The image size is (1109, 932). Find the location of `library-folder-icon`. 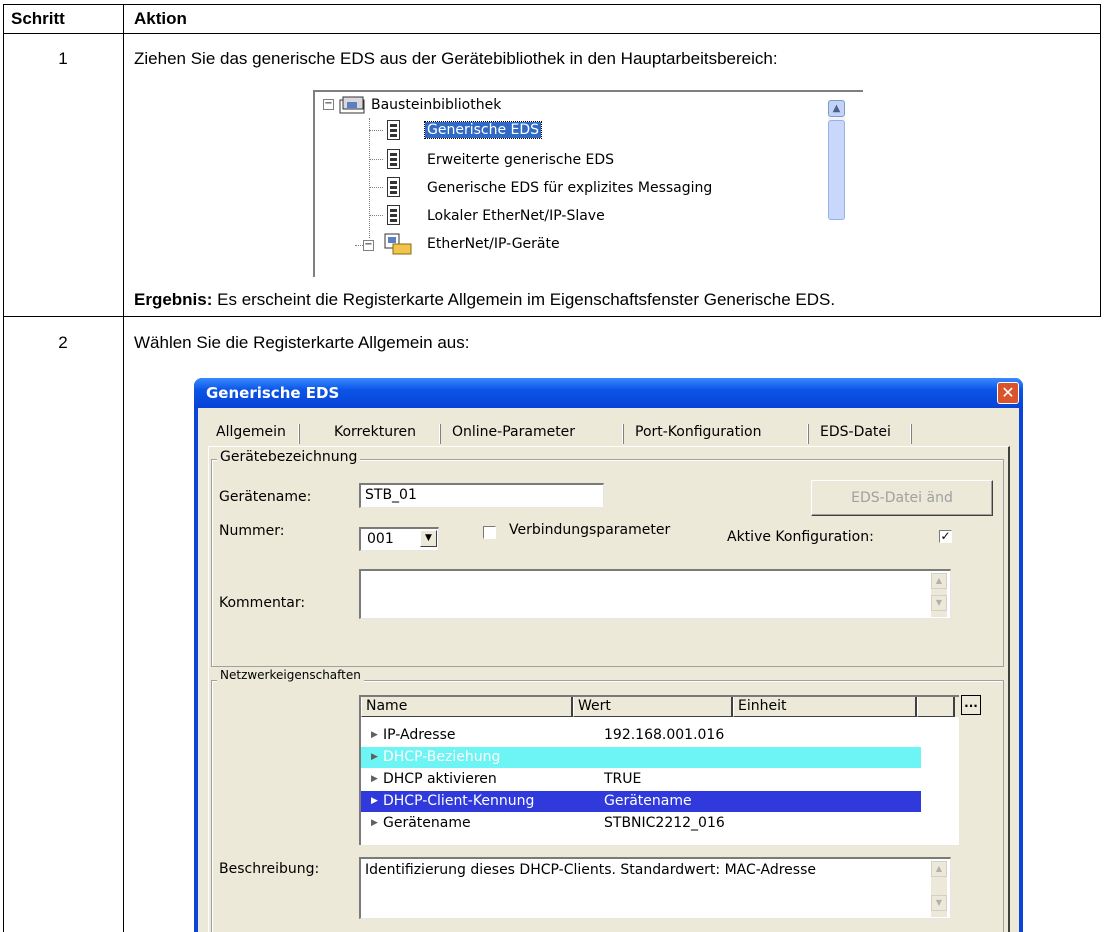

library-folder-icon is located at coordinates (352, 105).